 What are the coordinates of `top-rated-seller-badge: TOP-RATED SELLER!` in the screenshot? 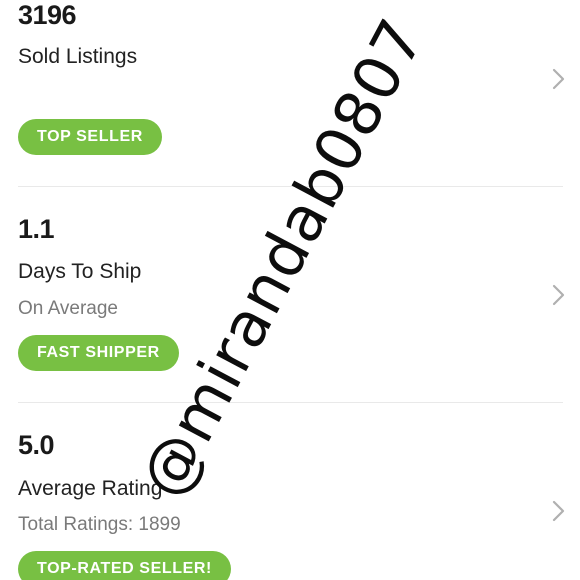 It's located at (124, 565).